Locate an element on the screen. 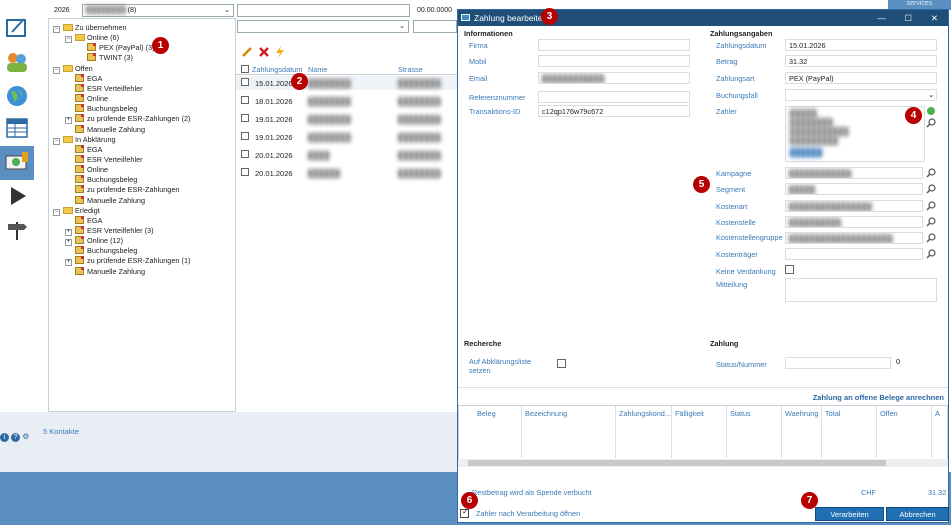 The image size is (951, 525). tree-node: + Online (12) is located at coordinates (94, 241).